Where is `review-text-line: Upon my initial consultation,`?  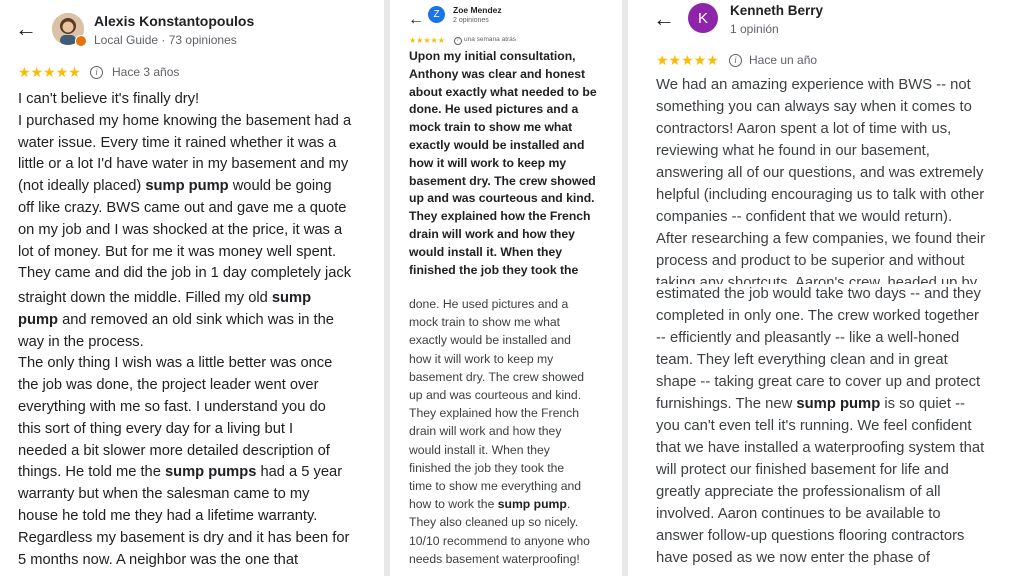
review-text-line: Upon my initial consultation, is located at coordinates (492, 56).